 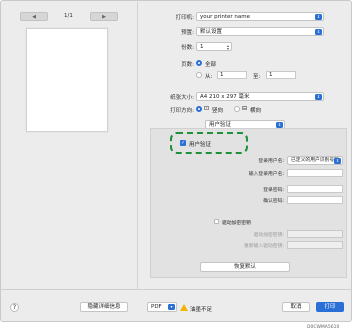 I want to click on hide-details-button: 隐藏详细信息, so click(x=104, y=307).